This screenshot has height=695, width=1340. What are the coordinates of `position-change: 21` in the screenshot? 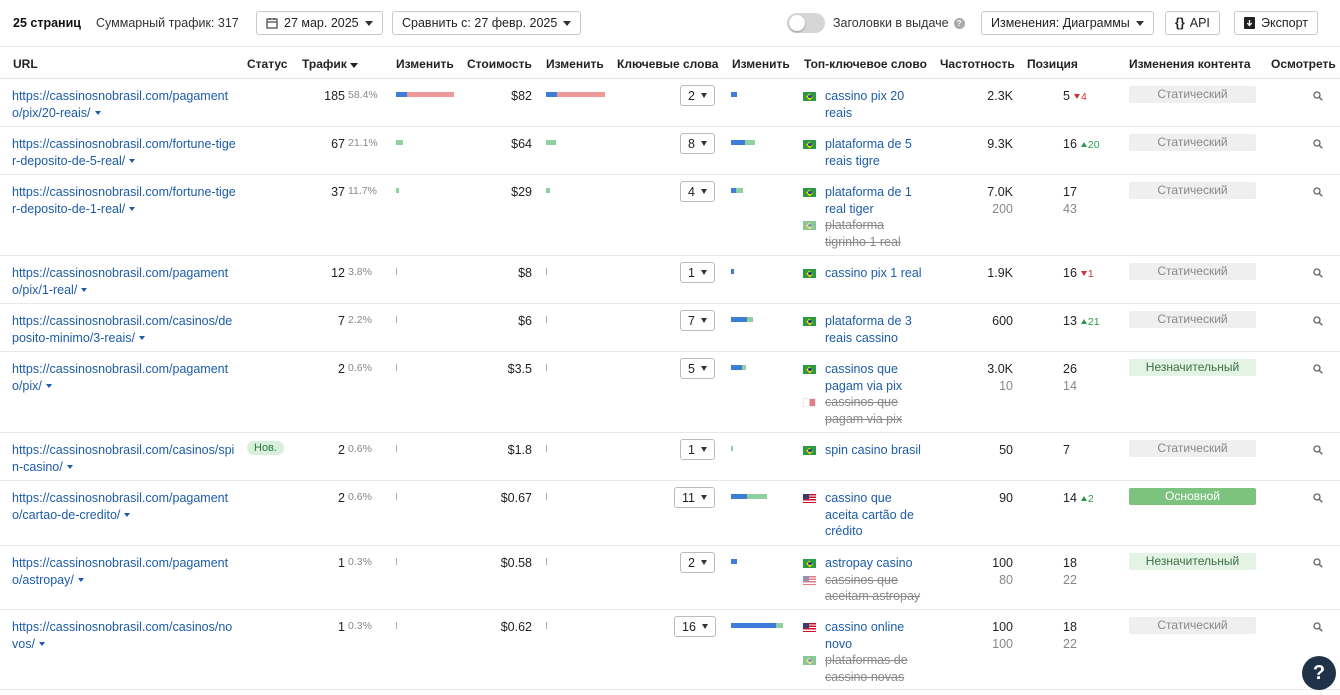 It's located at (1090, 322).